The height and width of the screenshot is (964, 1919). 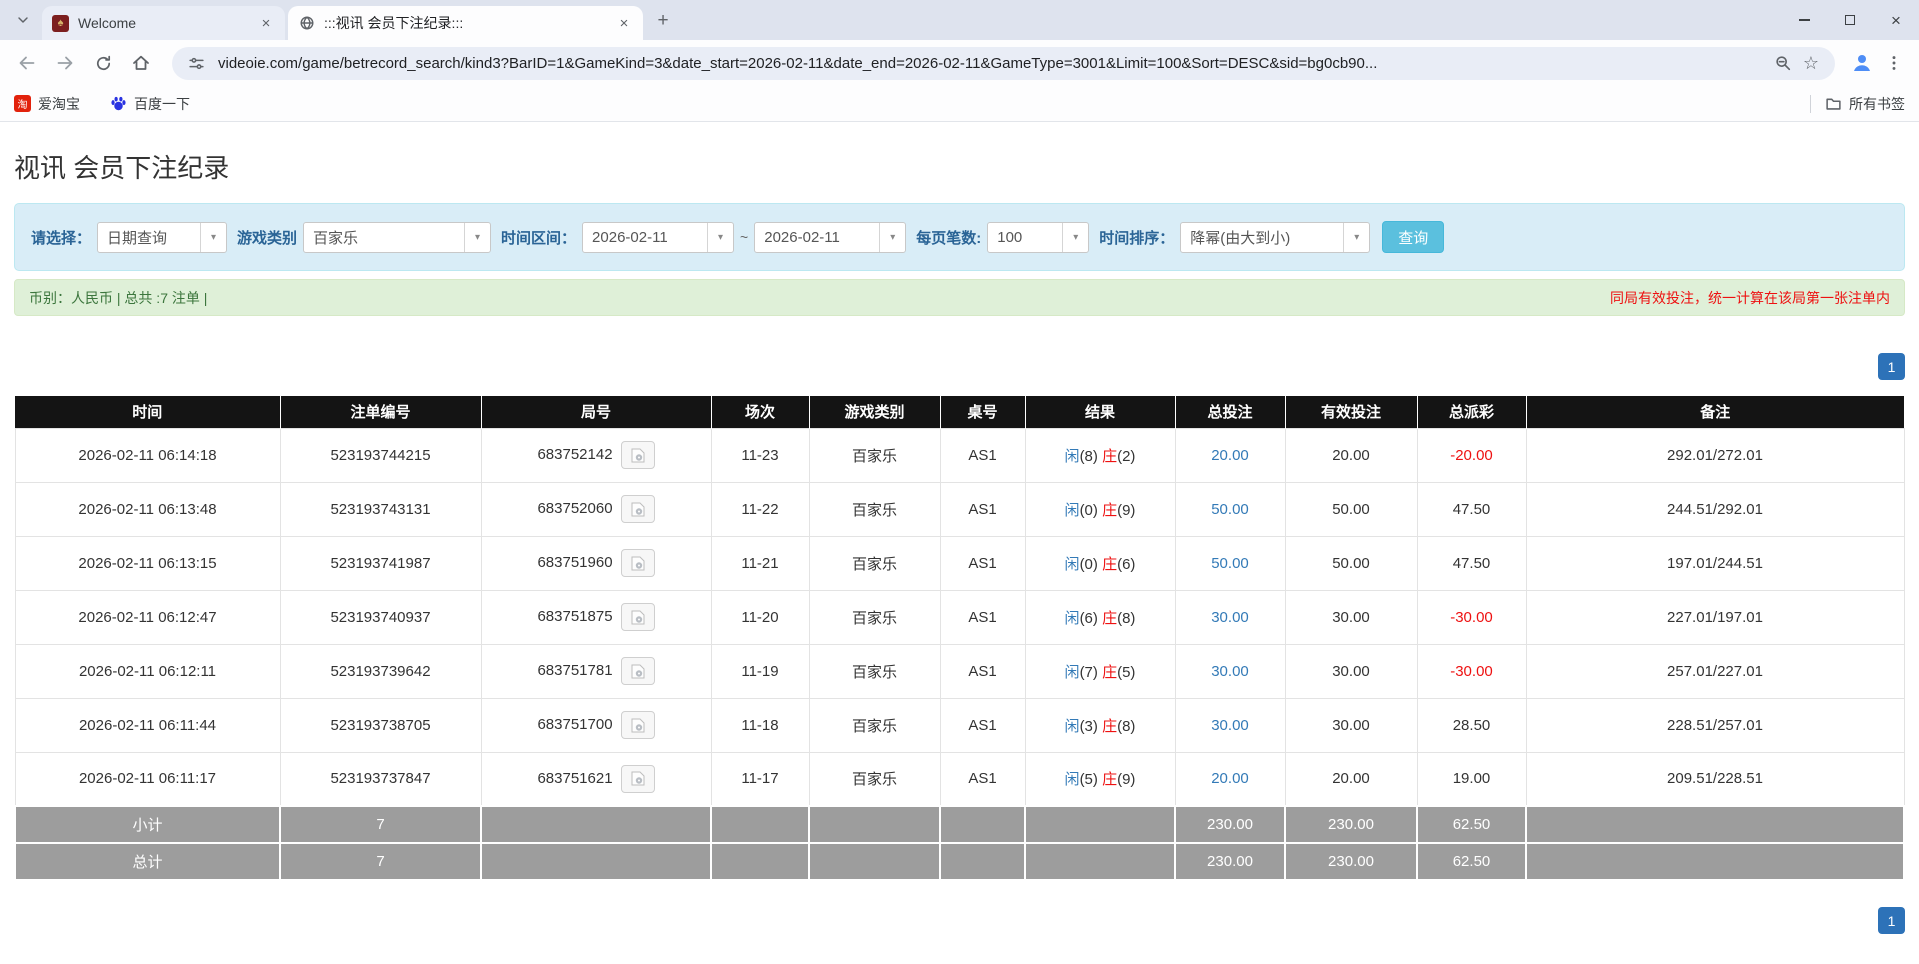 I want to click on bookmark-aitaobao: 淘 爱淘宝, so click(x=47, y=104).